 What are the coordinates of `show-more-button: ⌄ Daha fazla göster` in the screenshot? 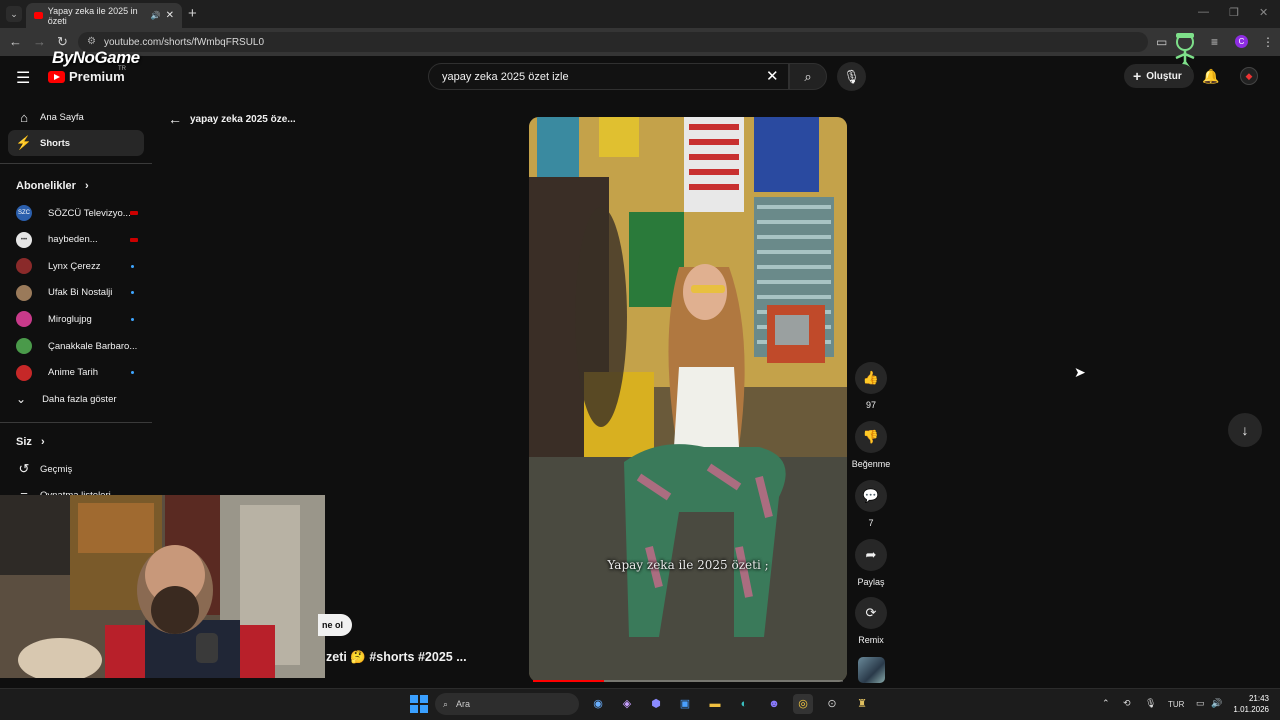 It's located at (76, 399).